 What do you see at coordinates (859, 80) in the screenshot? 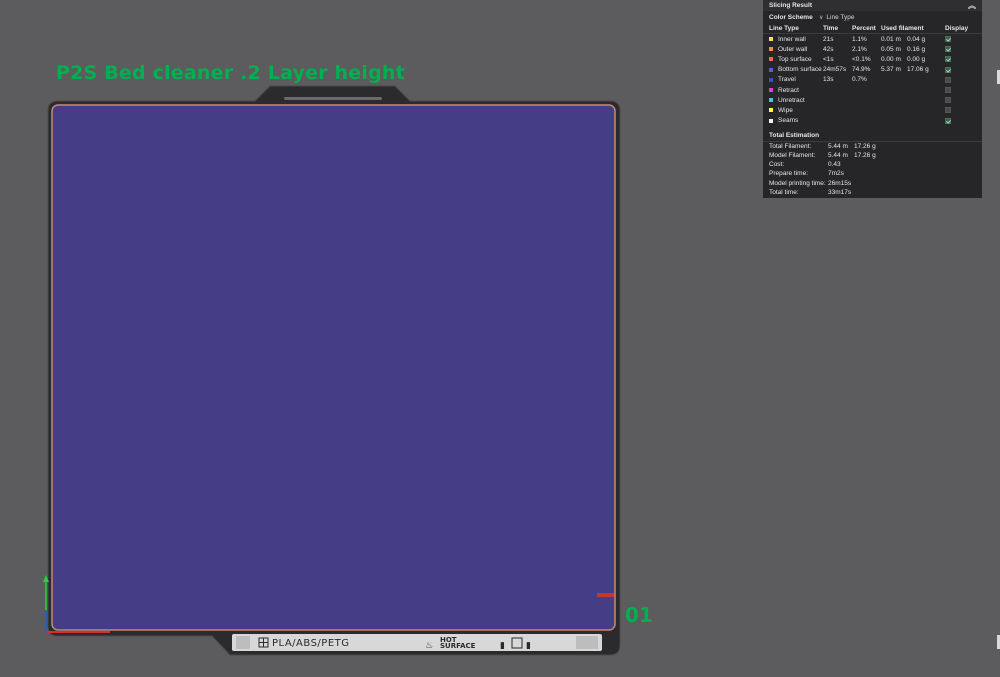
I see `percent-cell: 0.7%` at bounding box center [859, 80].